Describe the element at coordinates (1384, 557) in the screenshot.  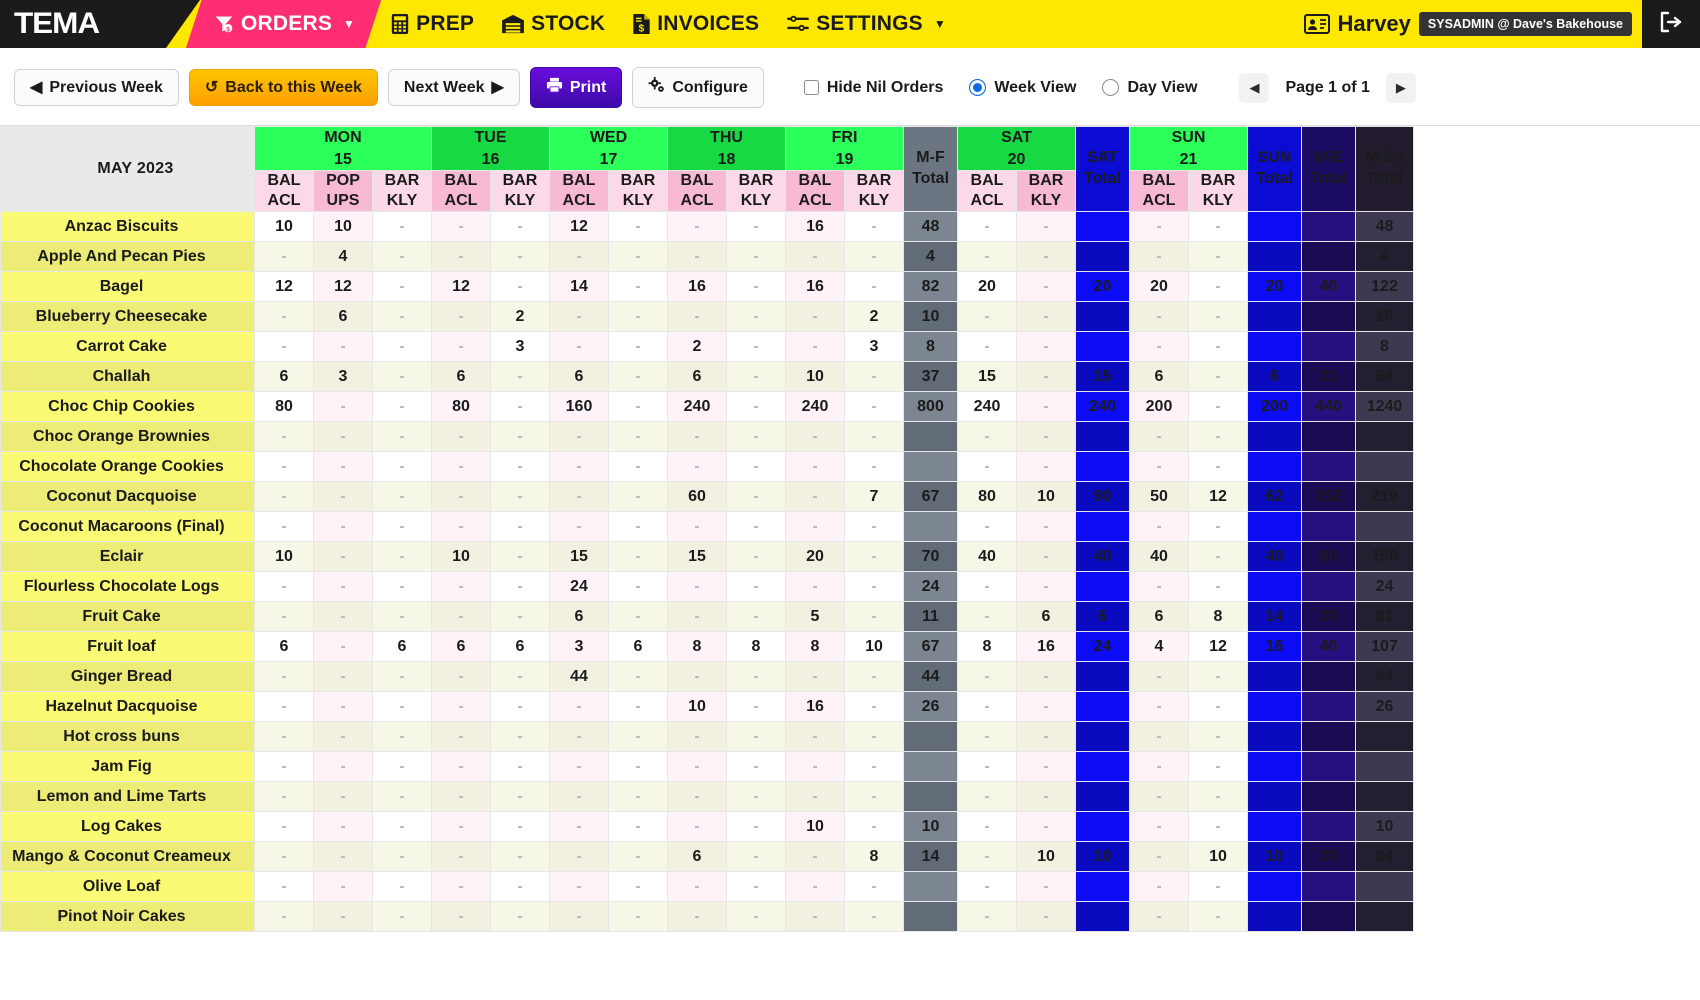
I see `msn-total-cell: 150` at that location.